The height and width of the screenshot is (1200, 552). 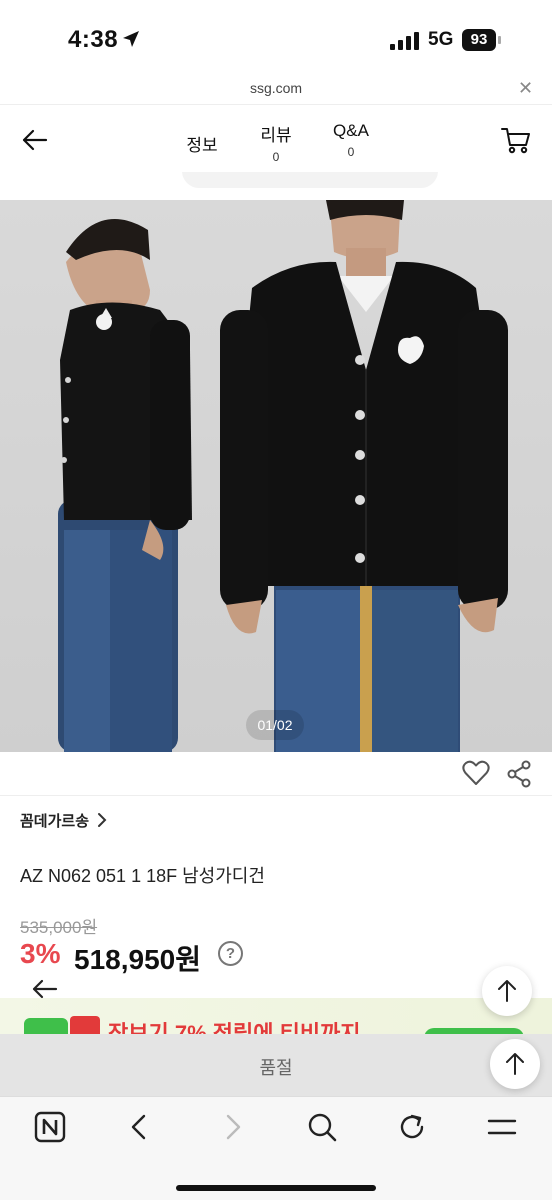 What do you see at coordinates (93, 39) in the screenshot?
I see `status-time: 4:38` at bounding box center [93, 39].